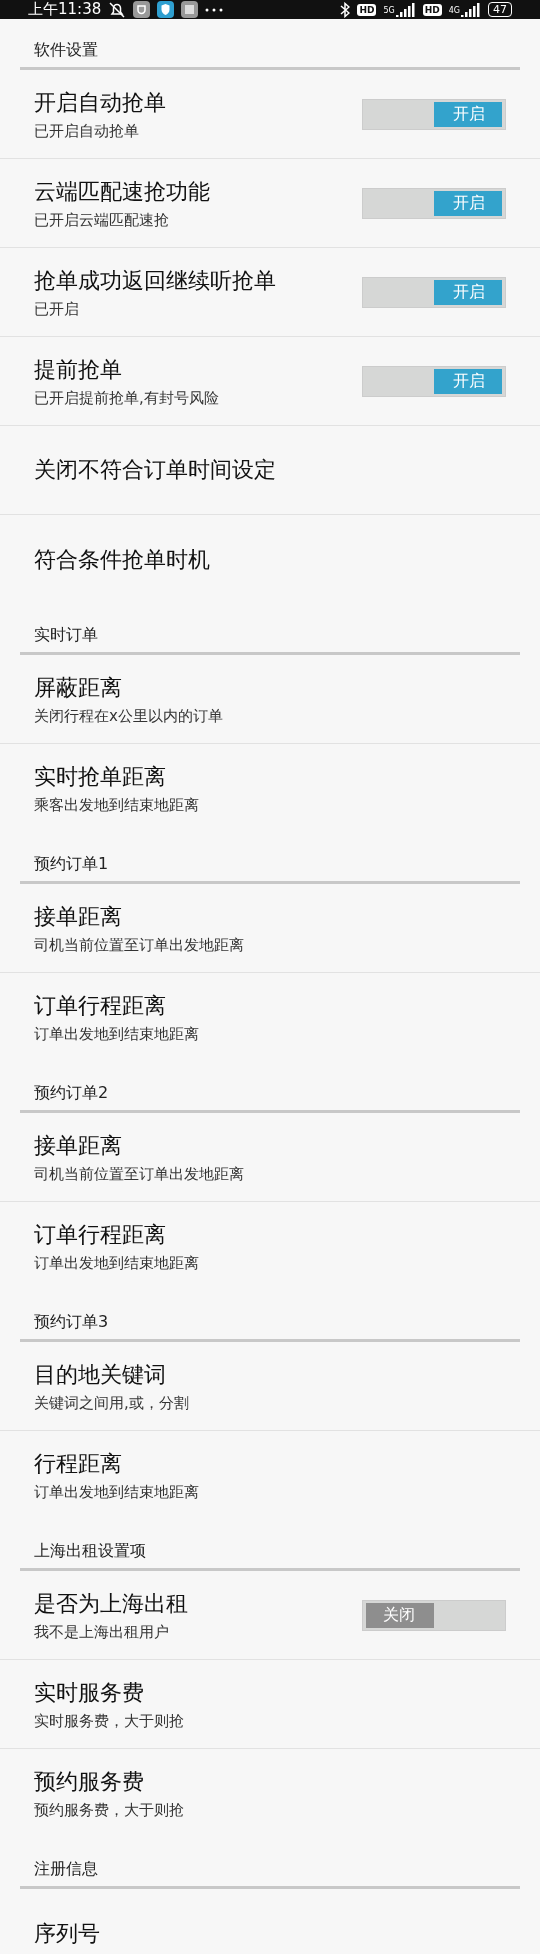 The width and height of the screenshot is (540, 1954). What do you see at coordinates (109, 1810) in the screenshot?
I see `setting-summary: 预约服务费，大于则抢` at bounding box center [109, 1810].